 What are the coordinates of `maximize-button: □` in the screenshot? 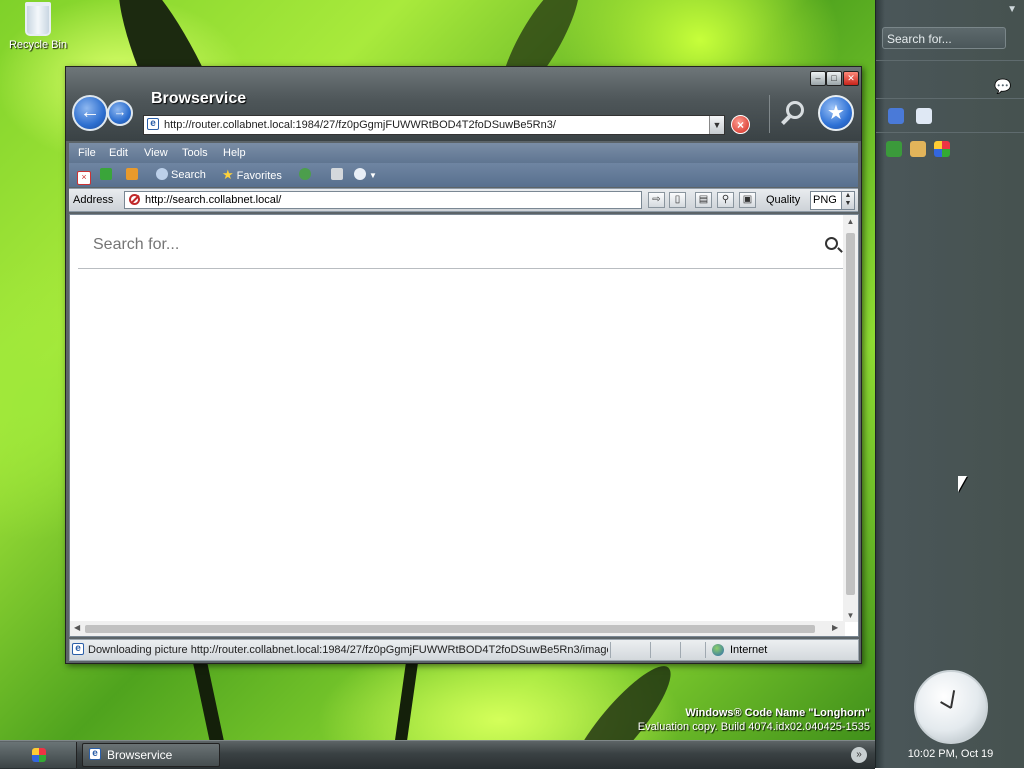 It's located at (834, 78).